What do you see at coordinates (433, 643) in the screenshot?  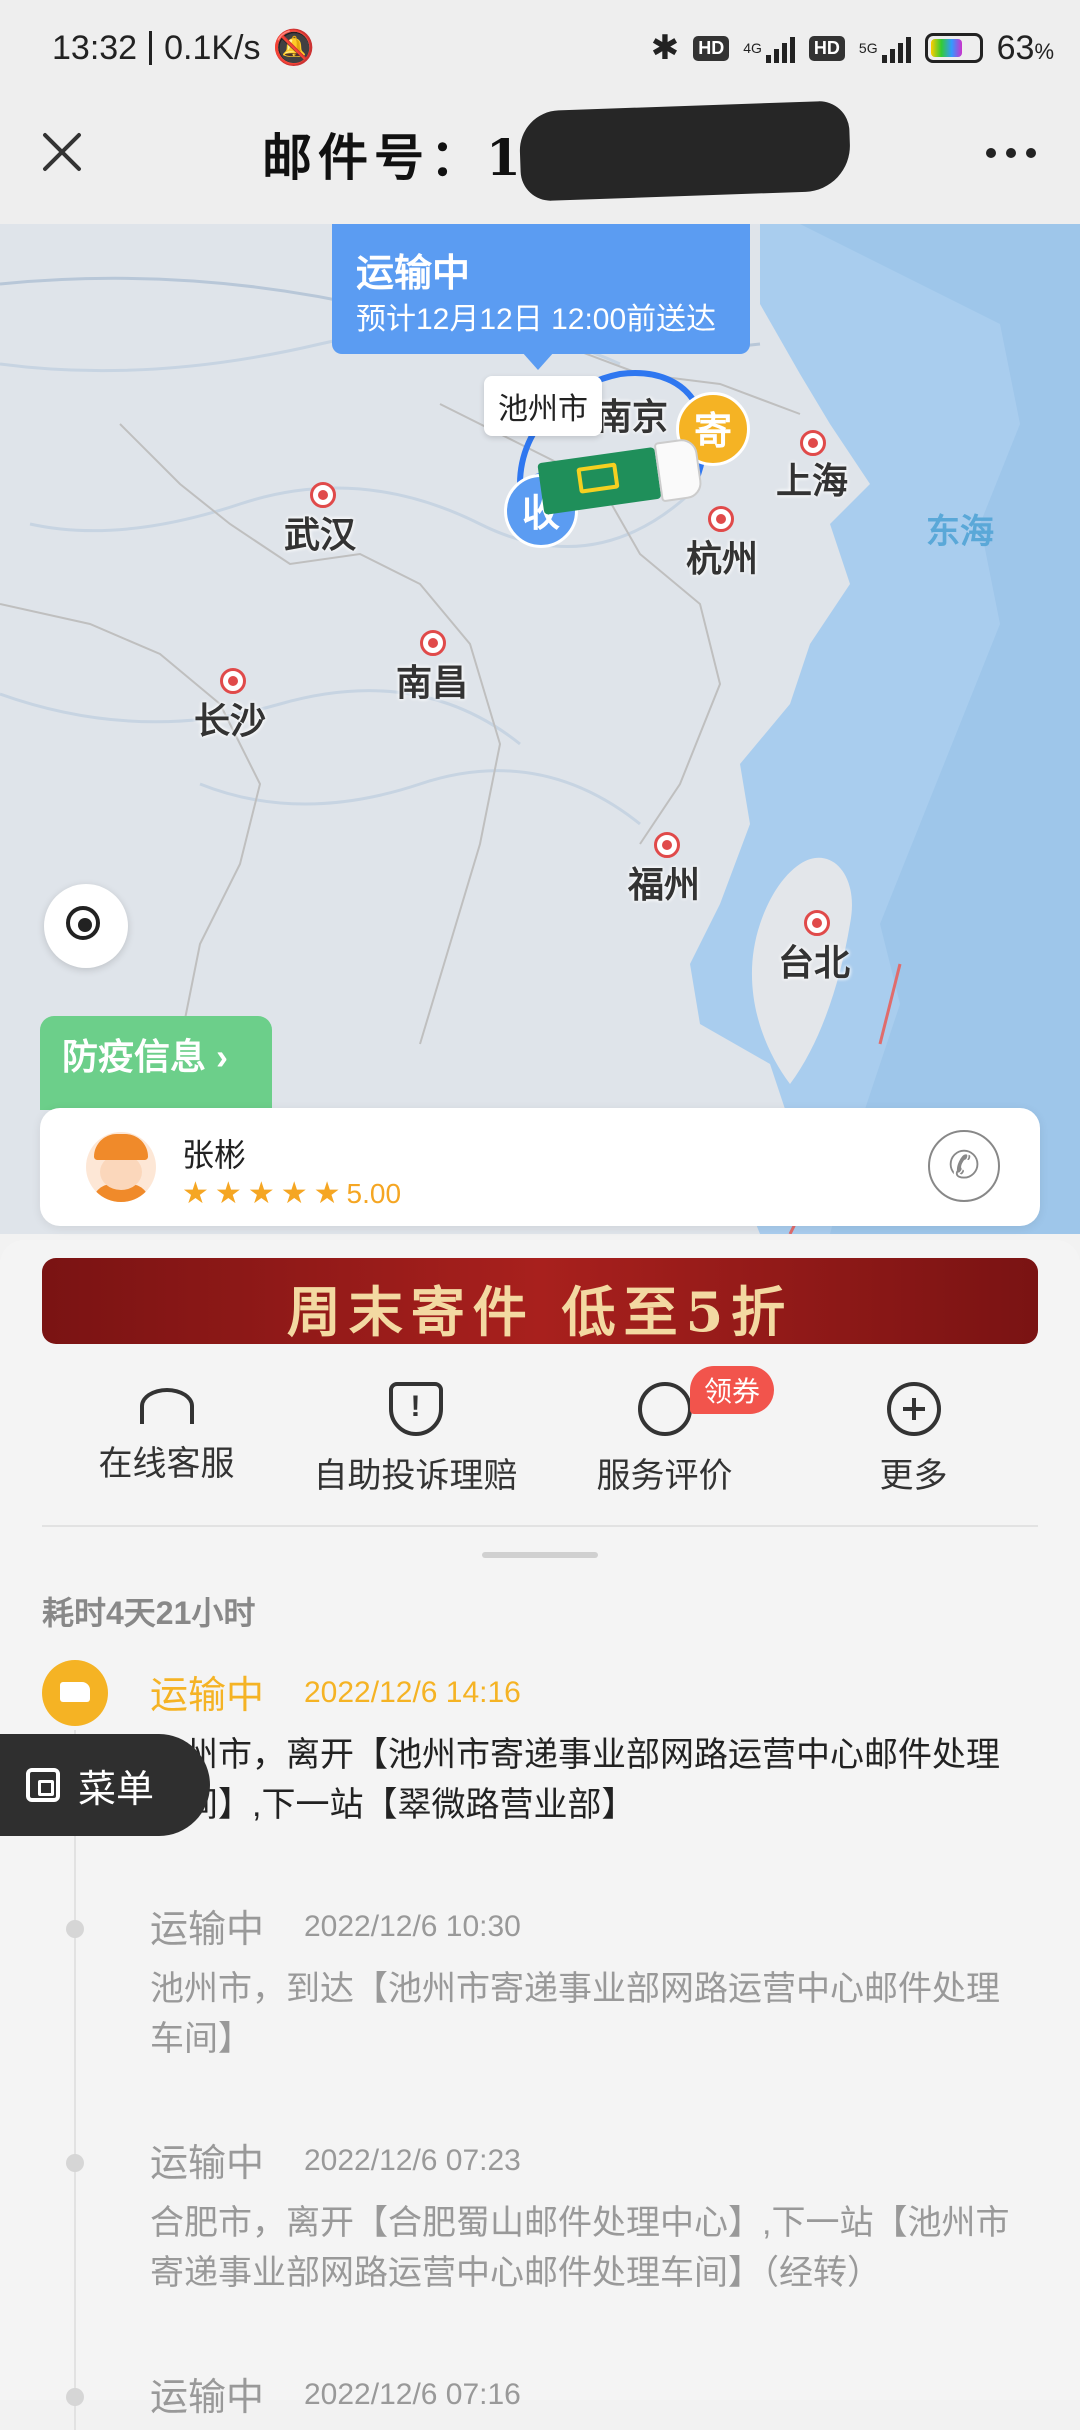 I see `city-pin-nanchang` at bounding box center [433, 643].